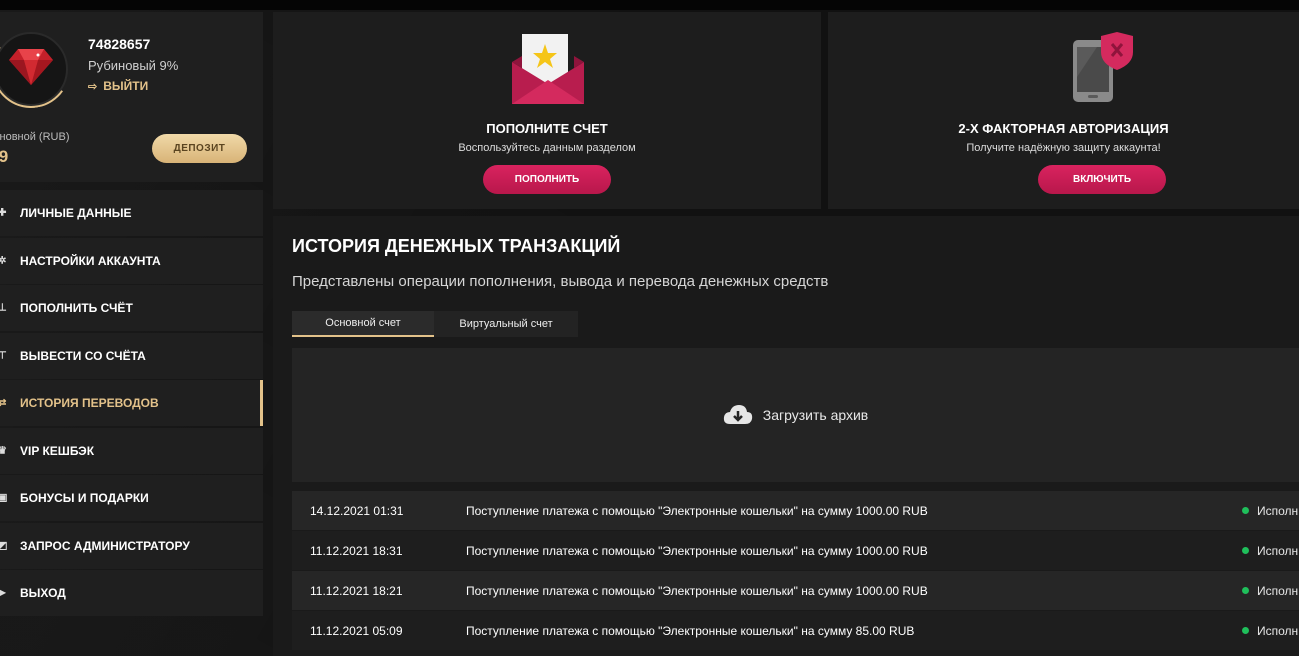  What do you see at coordinates (356, 550) in the screenshot?
I see `row-date: 11.12.2021 18:31` at bounding box center [356, 550].